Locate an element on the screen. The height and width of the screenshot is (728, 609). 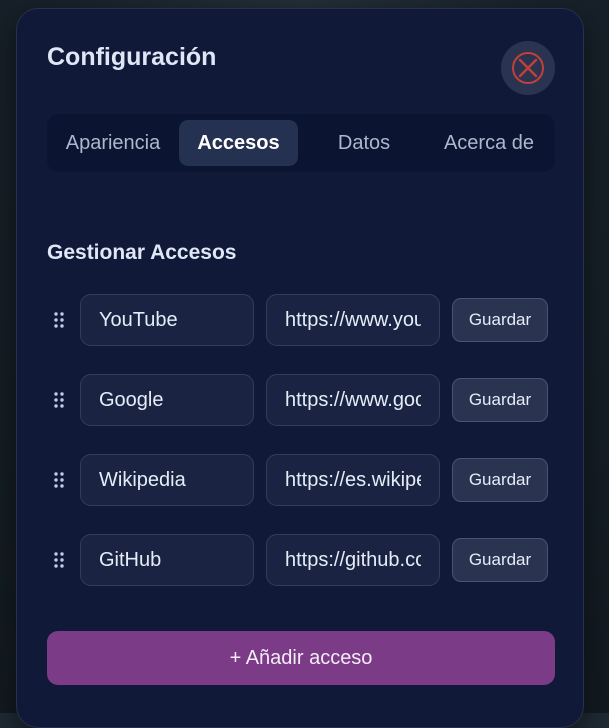
close-icon is located at coordinates (528, 68).